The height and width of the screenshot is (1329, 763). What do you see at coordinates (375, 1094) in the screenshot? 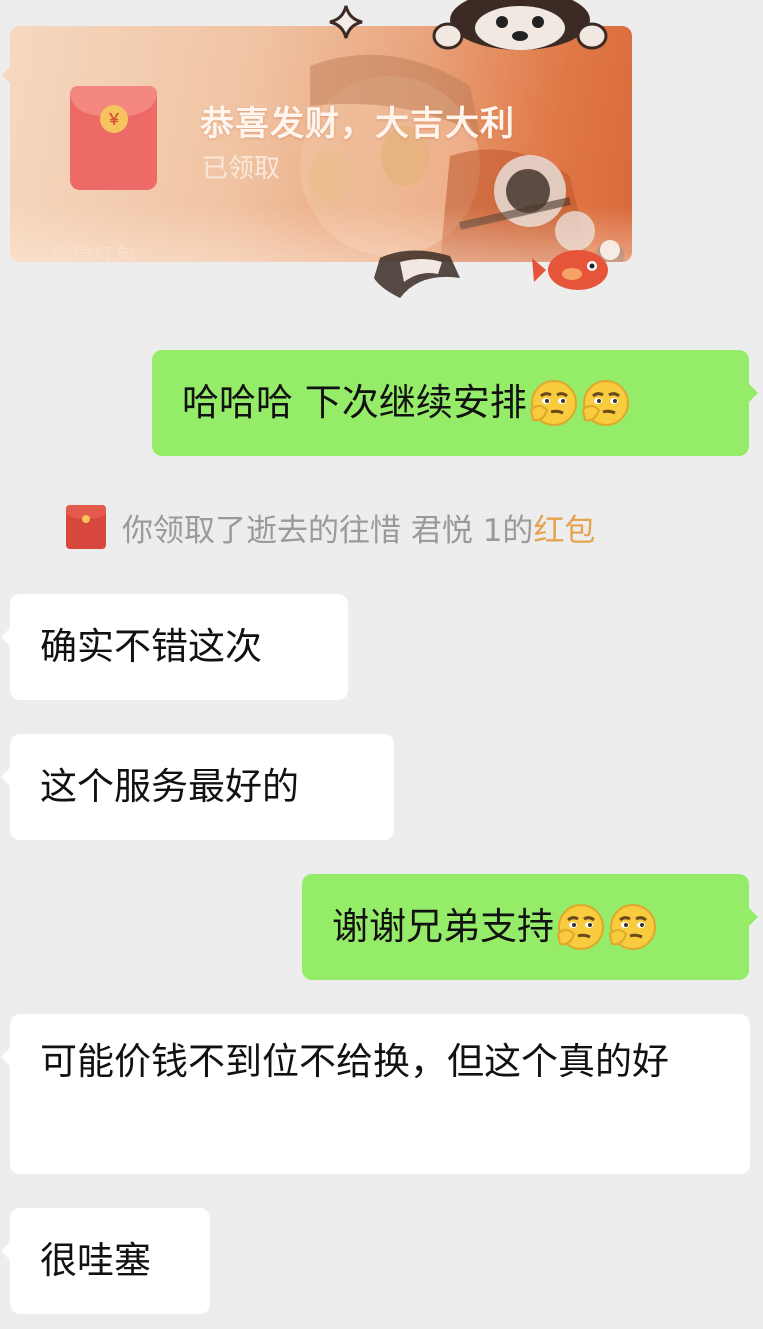
I see `message-bubble-received: 可能价钱不到位不给换，但这个真的好` at bounding box center [375, 1094].